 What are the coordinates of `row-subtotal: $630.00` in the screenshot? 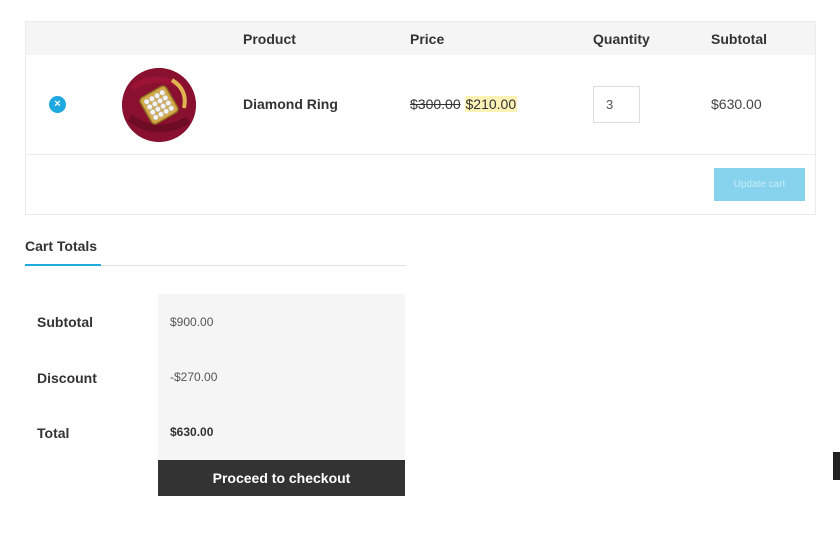 It's located at (736, 104).